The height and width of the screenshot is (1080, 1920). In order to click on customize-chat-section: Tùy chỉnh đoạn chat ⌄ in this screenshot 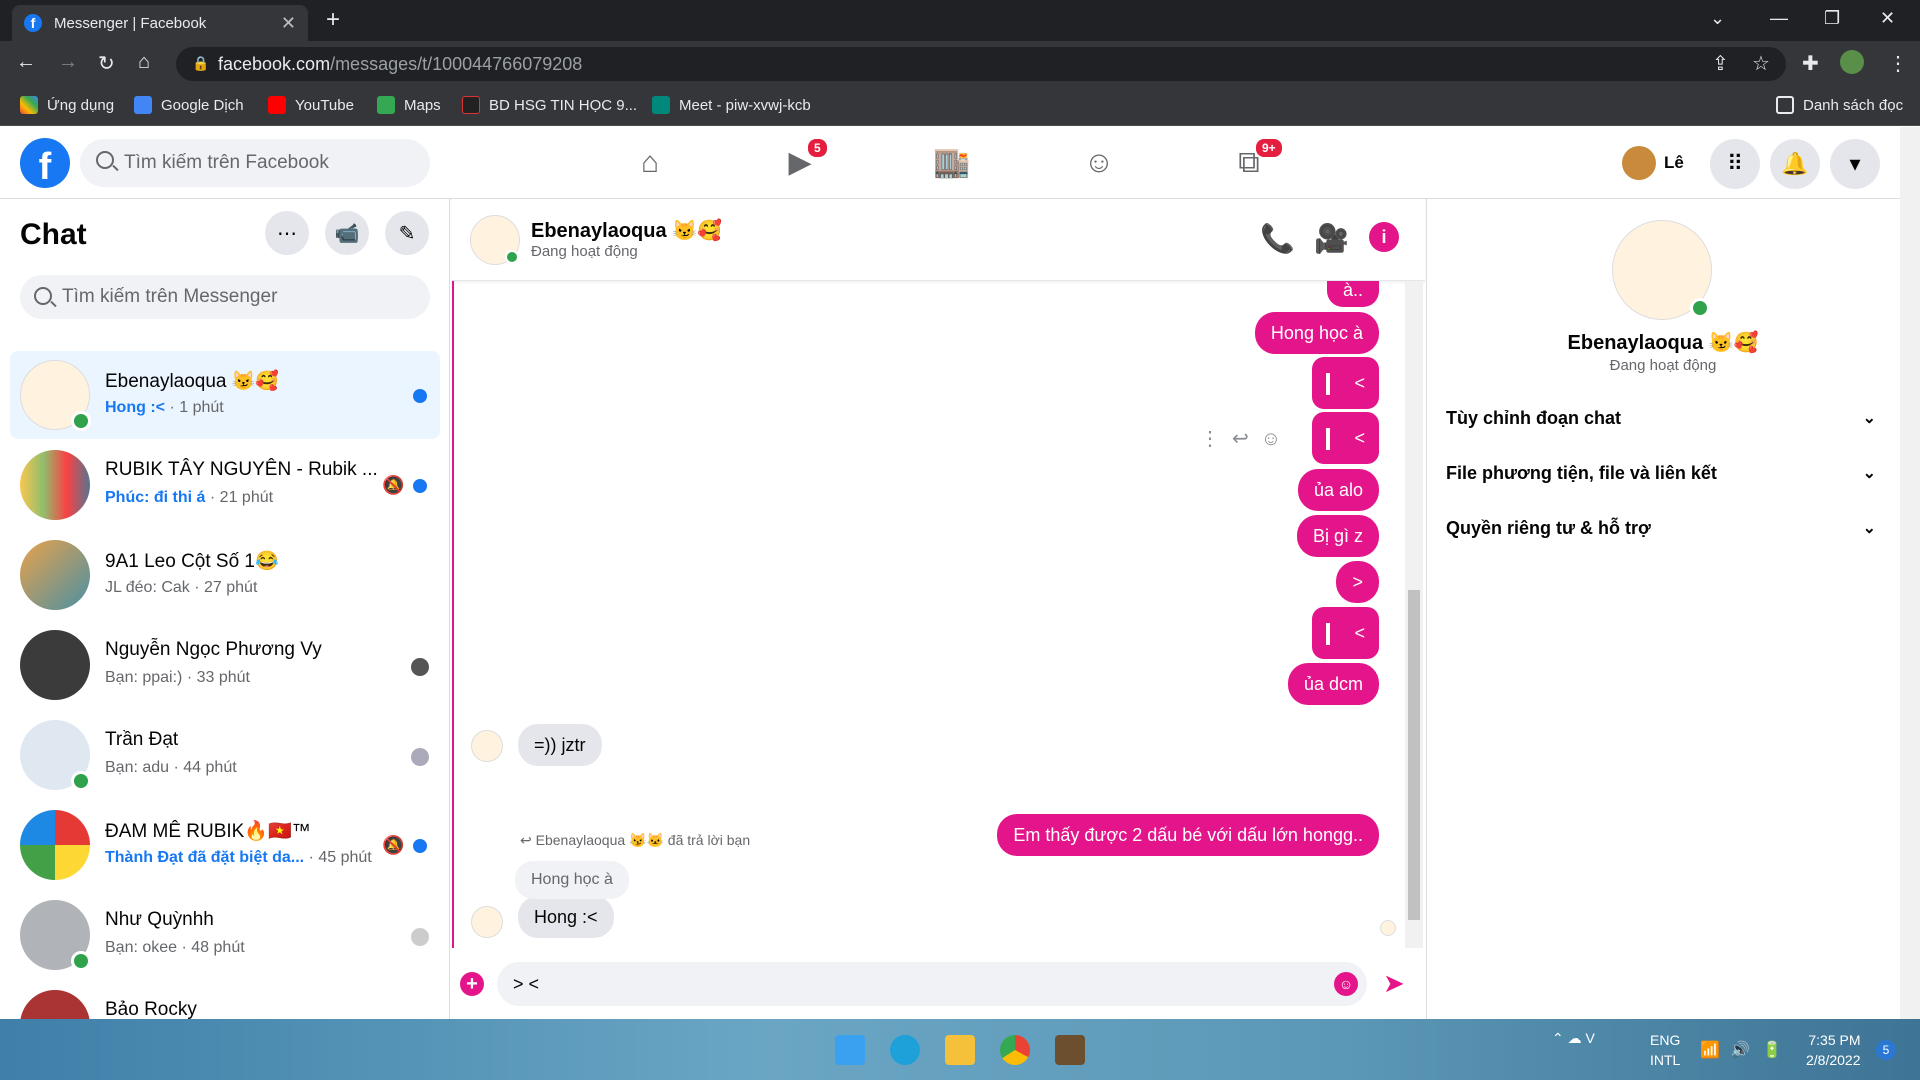, I will do `click(1661, 418)`.